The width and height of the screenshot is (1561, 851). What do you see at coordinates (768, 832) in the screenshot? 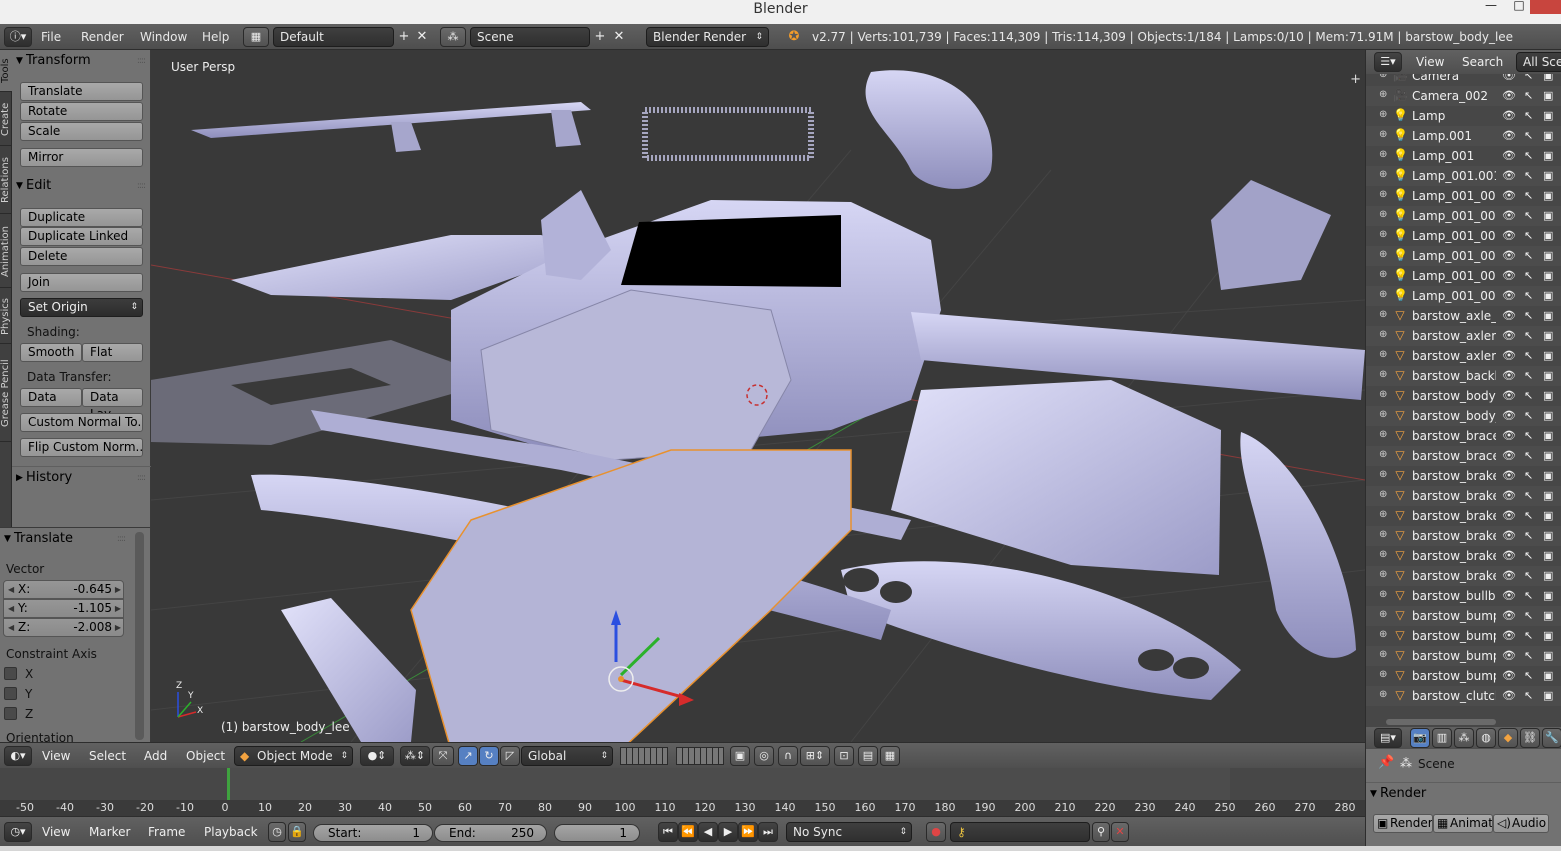
I see `jump-end-icon: ⏭` at bounding box center [768, 832].